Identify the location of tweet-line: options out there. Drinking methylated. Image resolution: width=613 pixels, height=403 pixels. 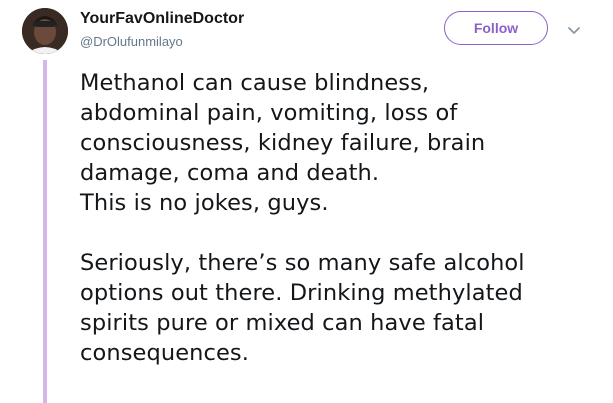
(301, 293).